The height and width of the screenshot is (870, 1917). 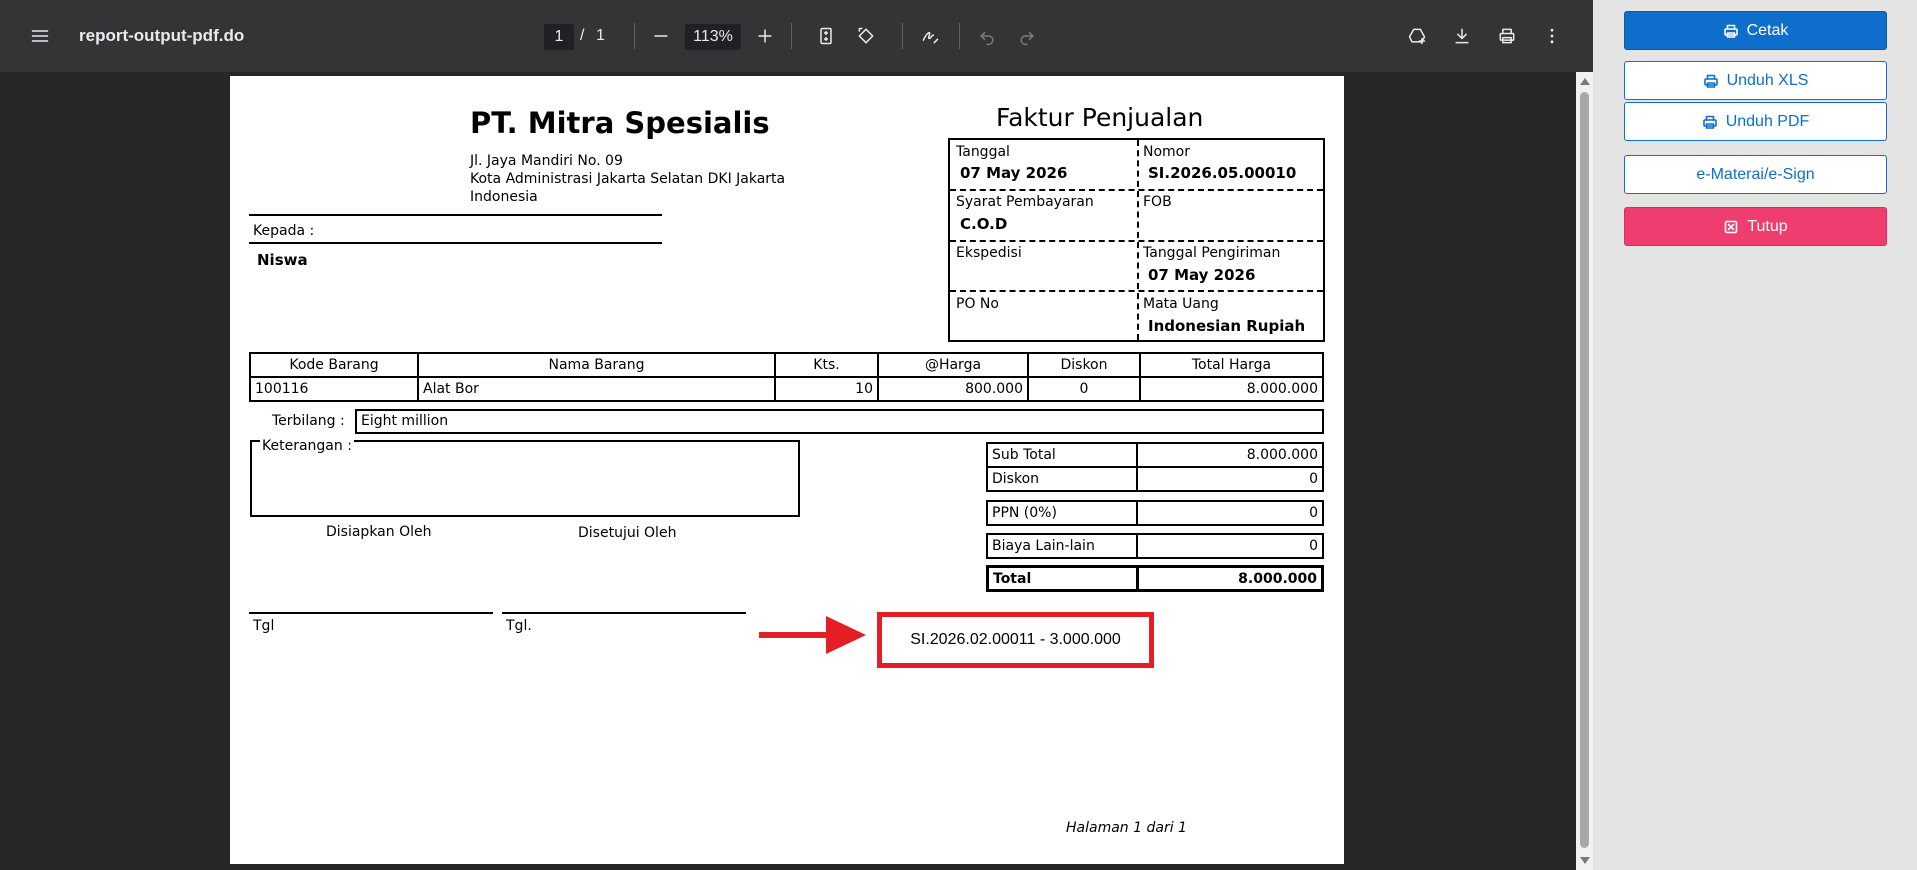 I want to click on total-value: 8.000.000, so click(x=1230, y=578).